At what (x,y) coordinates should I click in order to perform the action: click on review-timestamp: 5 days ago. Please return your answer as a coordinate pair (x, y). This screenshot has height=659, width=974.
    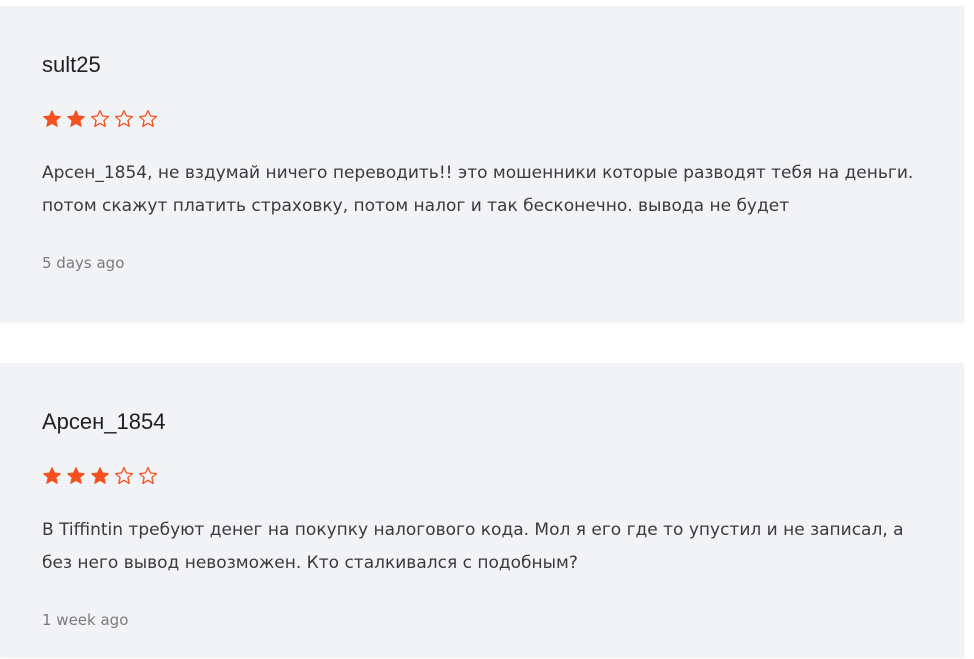
    Looking at the image, I should click on (83, 263).